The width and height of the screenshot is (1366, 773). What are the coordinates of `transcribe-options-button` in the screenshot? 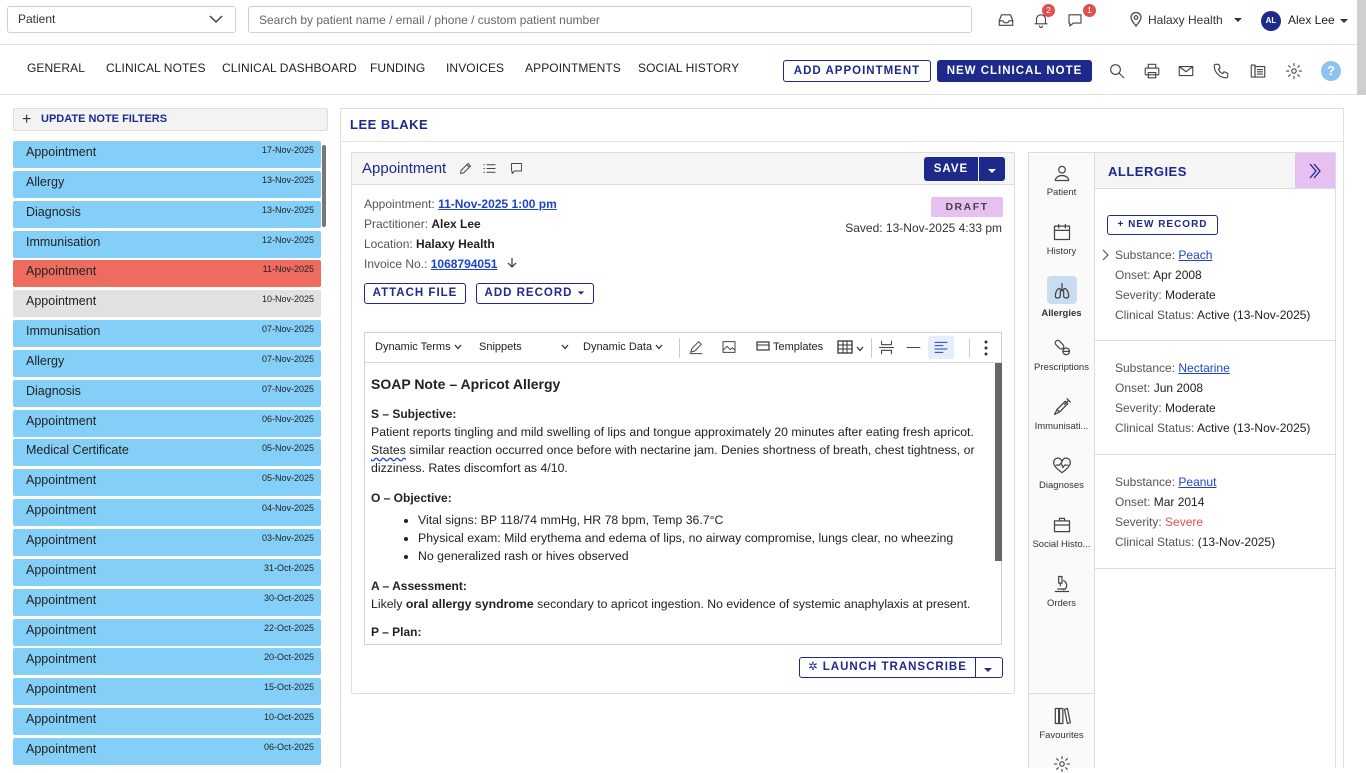 It's located at (989, 667).